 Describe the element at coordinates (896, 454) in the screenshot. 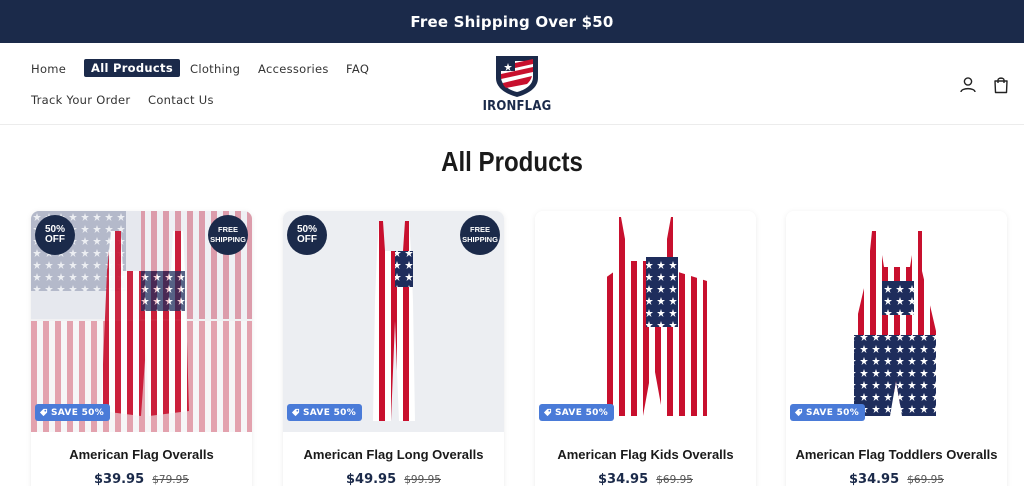

I see `product-title: American Flag Toddlers Overalls` at that location.